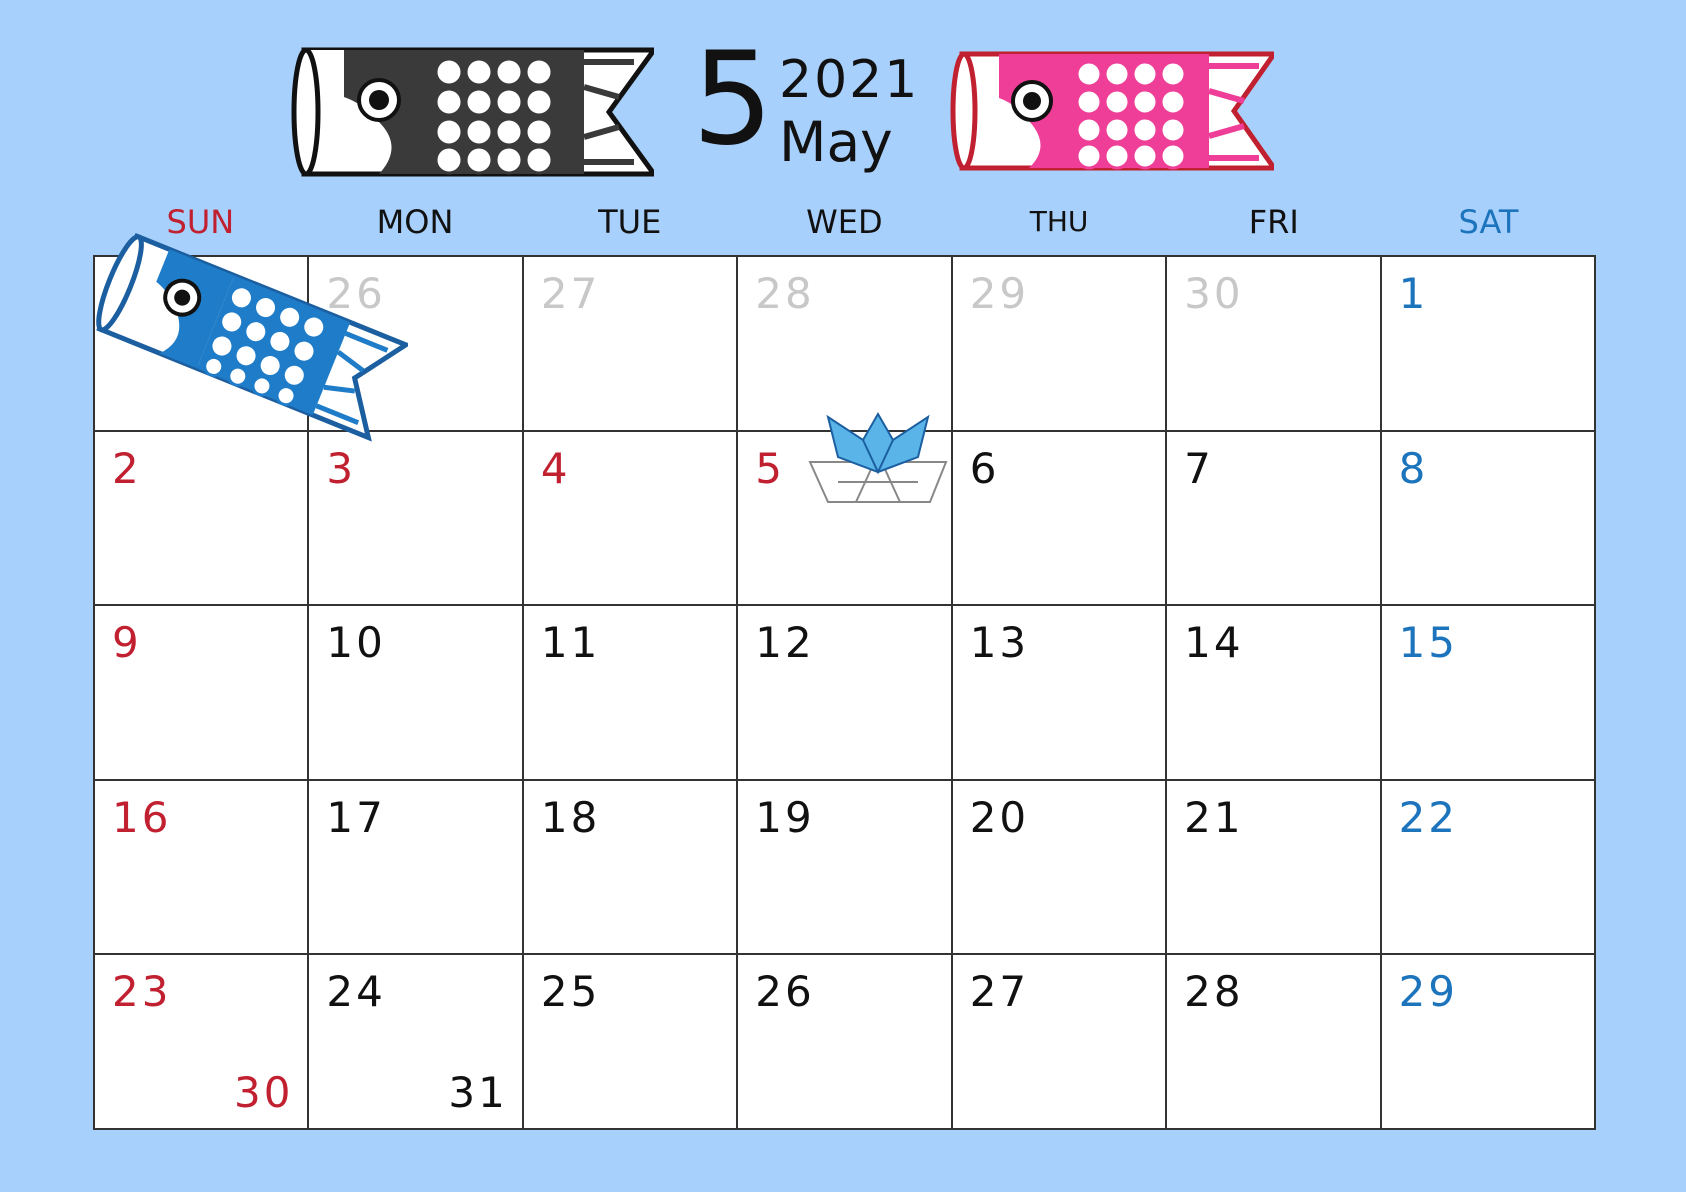 Image resolution: width=1686 pixels, height=1192 pixels. Describe the element at coordinates (984, 468) in the screenshot. I see `day-number: 6` at that location.